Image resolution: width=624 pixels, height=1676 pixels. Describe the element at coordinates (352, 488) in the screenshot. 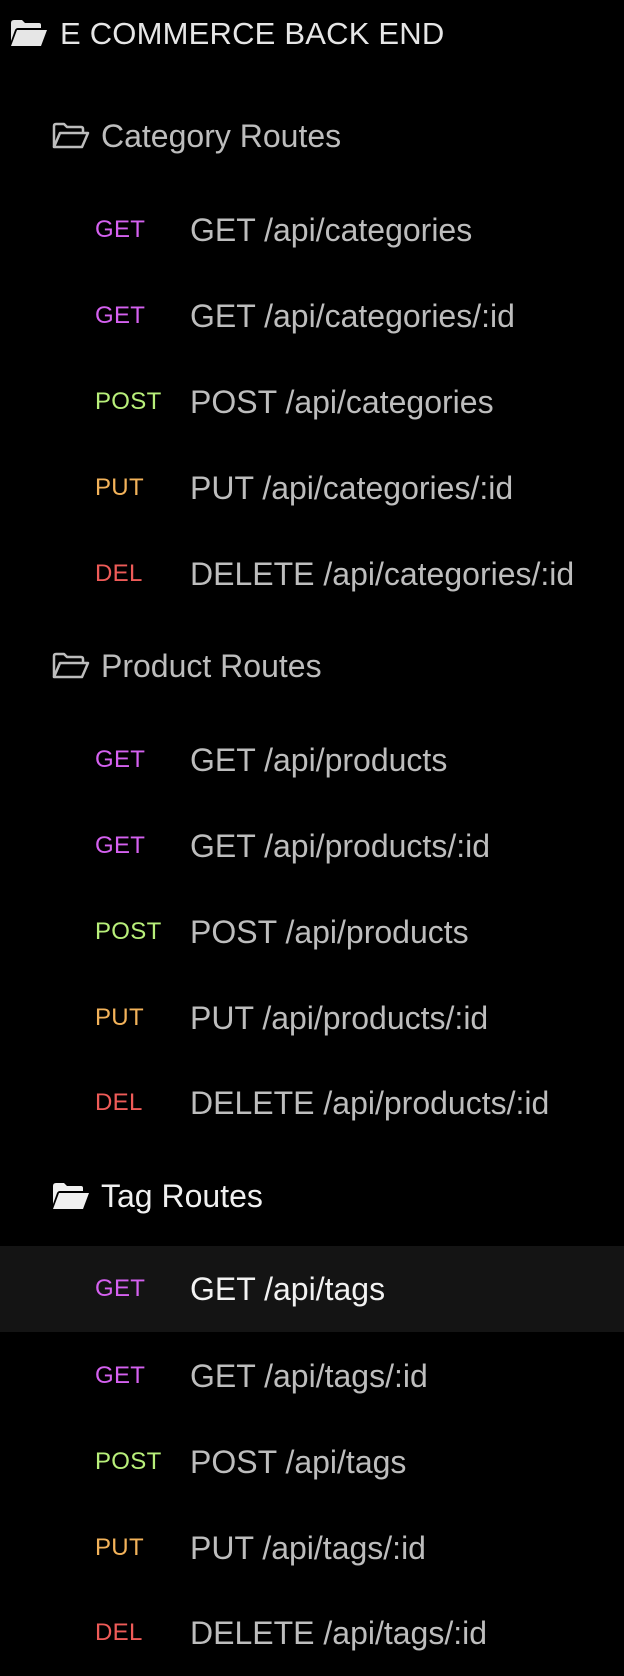

I see `route-name: PUT /api/categories/:id` at that location.